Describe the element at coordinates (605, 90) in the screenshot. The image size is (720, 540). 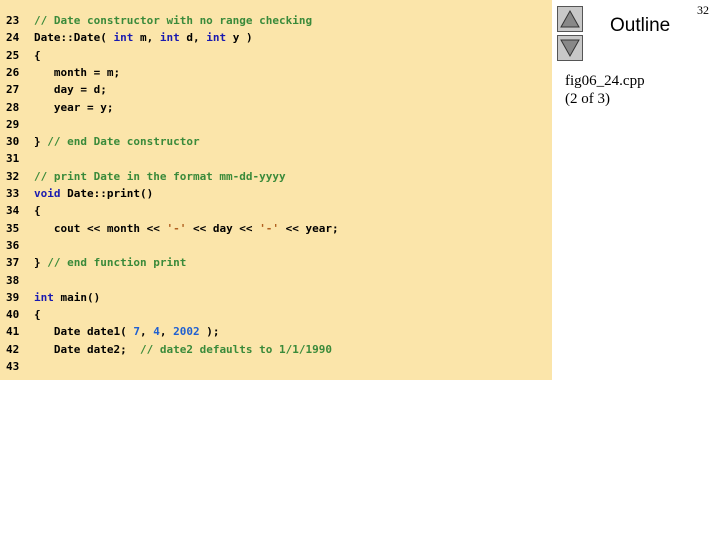
I see `file-caption: fig06_24.cpp (2 of 3)` at that location.